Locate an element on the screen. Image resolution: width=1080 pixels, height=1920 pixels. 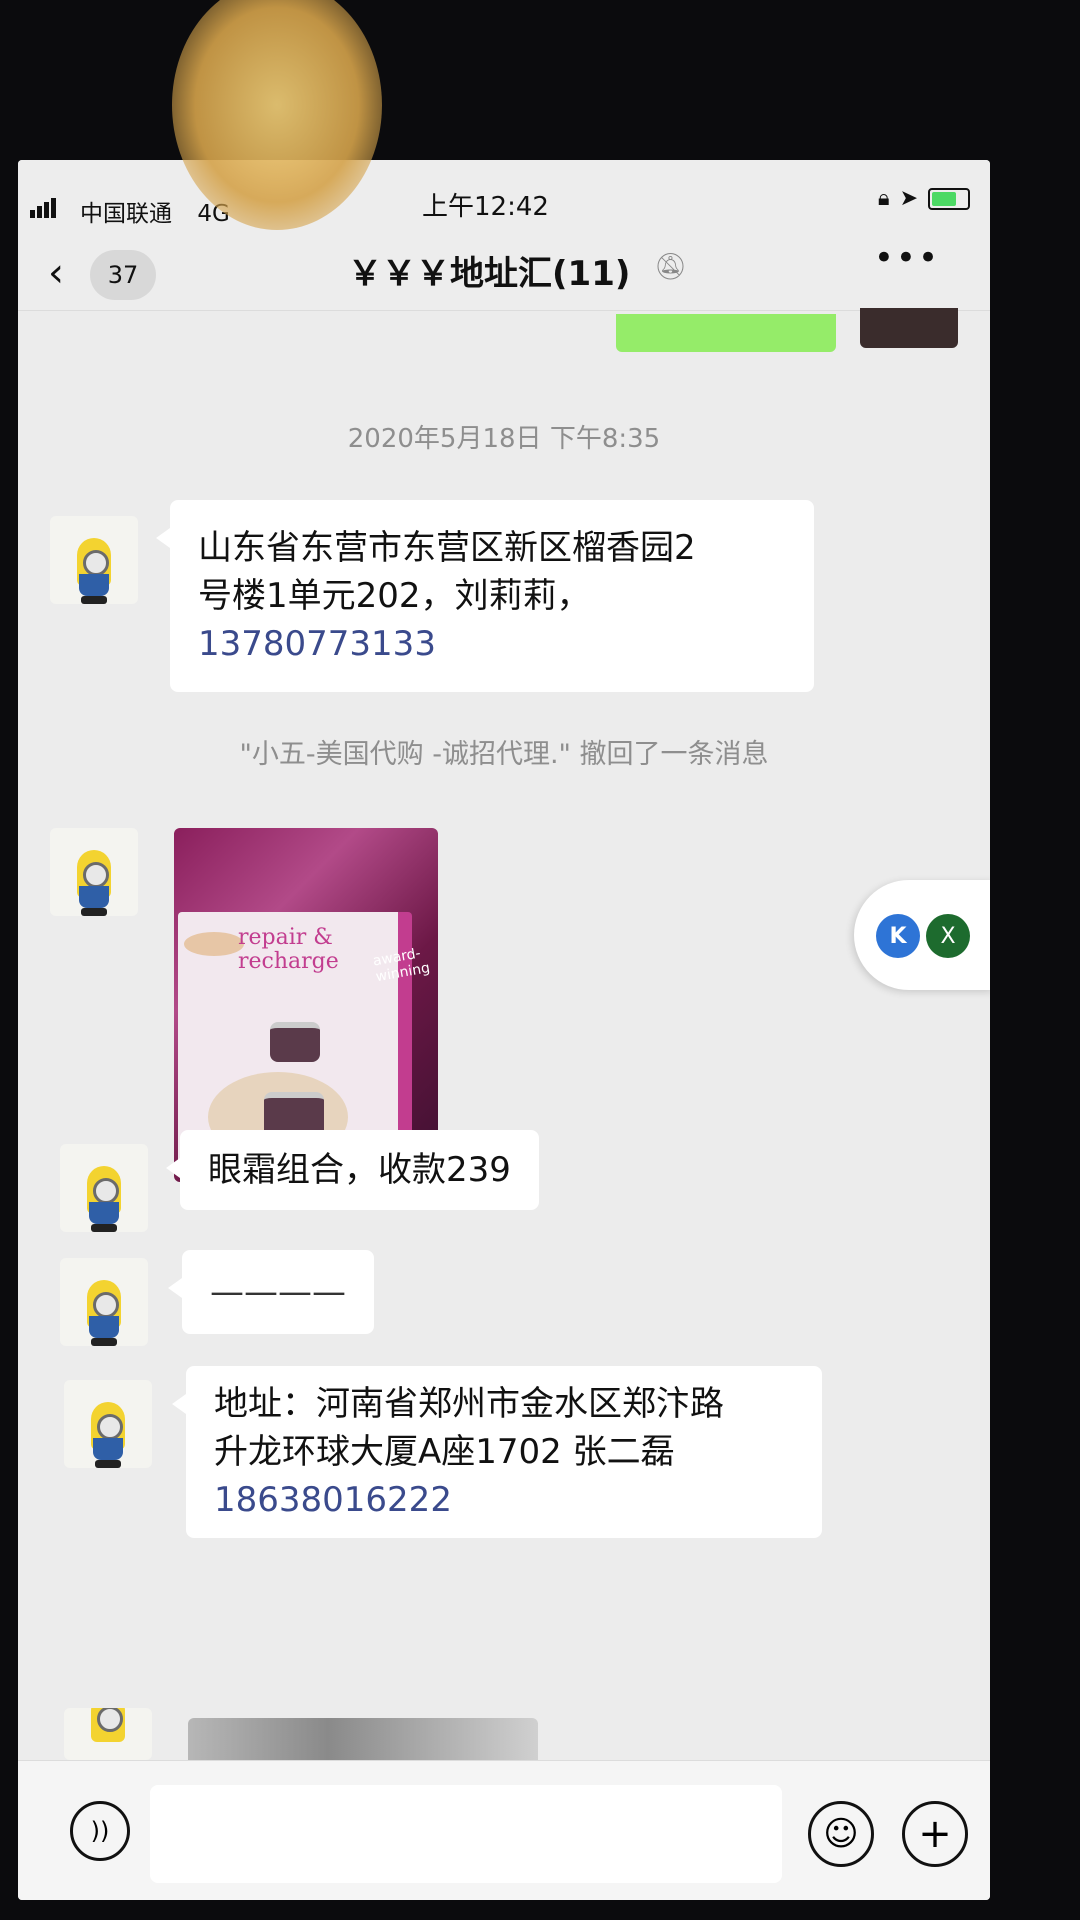
message-line: 升龙环球大厦A座1702 张二磊 is located at coordinates (444, 1452).